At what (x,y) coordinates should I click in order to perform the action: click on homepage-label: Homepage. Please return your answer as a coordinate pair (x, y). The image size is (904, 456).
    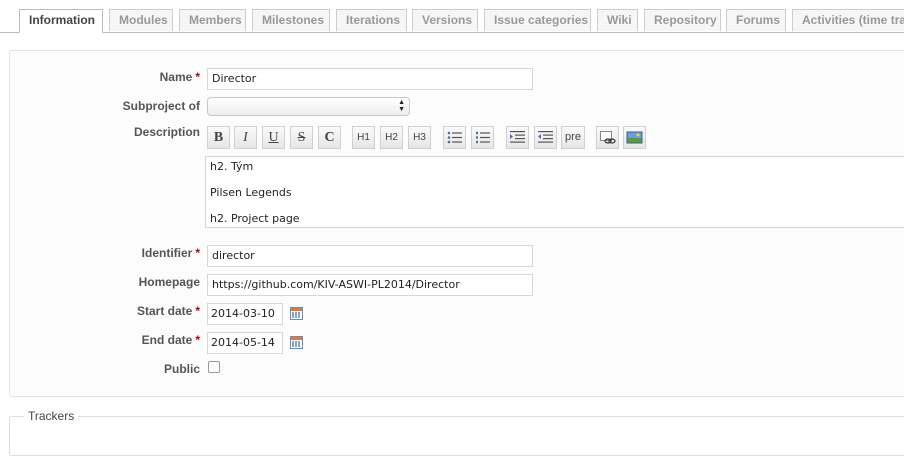
    Looking at the image, I should click on (169, 282).